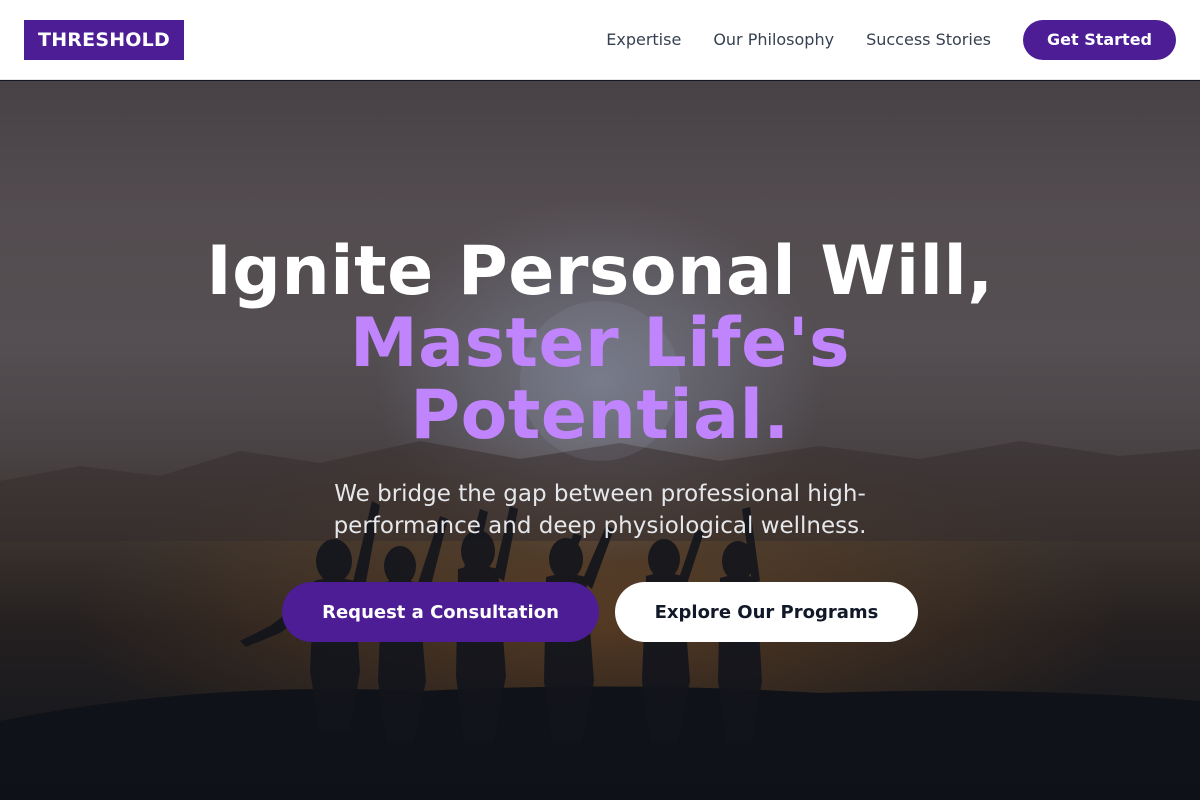 This screenshot has width=1200, height=800. I want to click on get-started-button: Get Started, so click(1099, 39).